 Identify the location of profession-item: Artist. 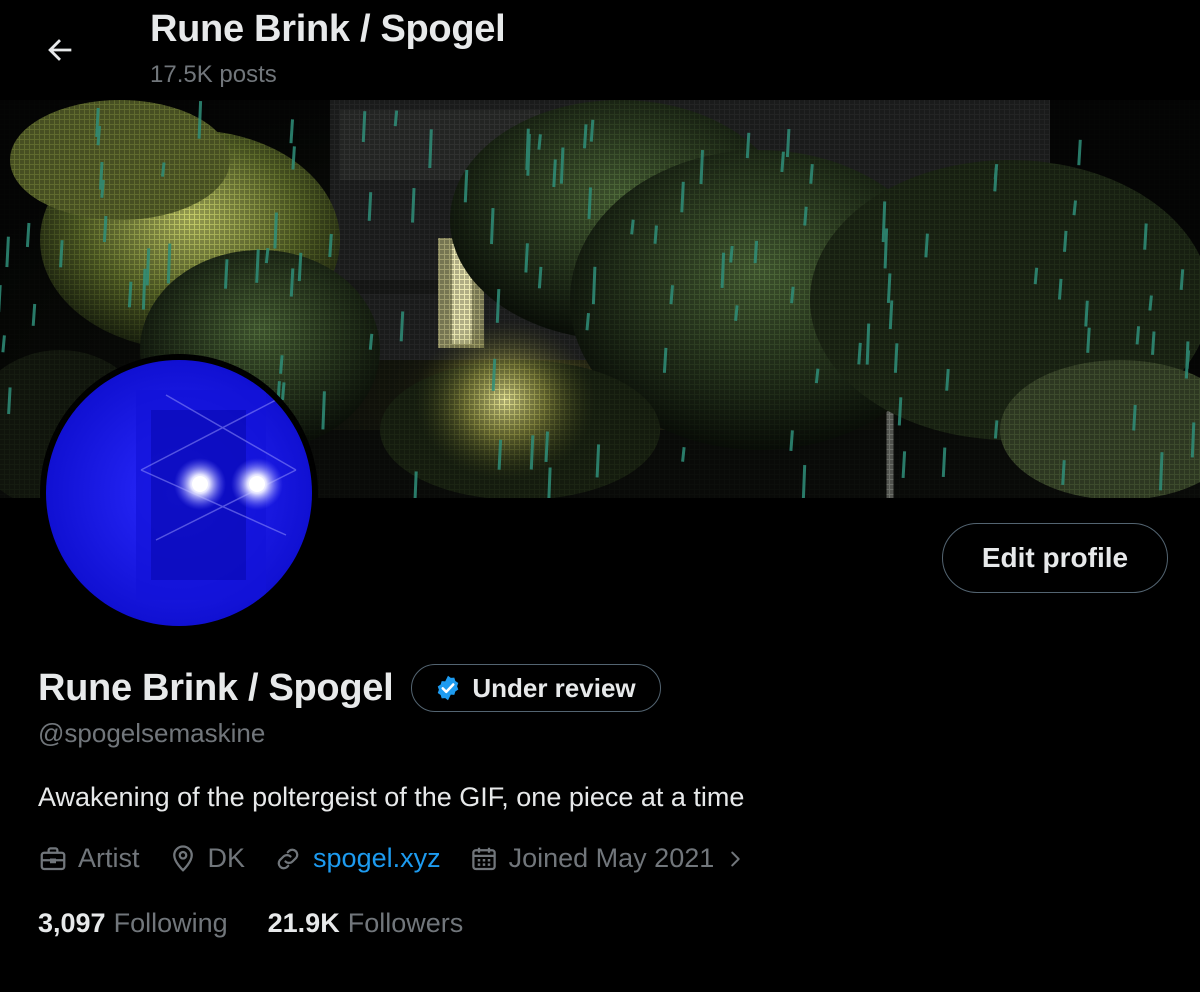
(89, 858).